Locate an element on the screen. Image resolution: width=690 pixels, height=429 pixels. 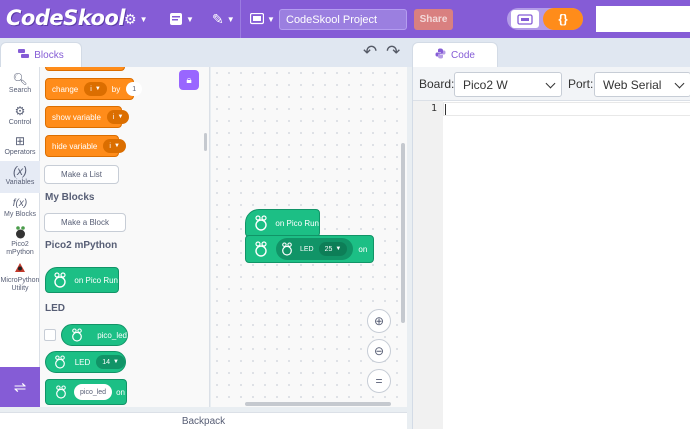
editor-mode-toggle: {} is located at coordinates (545, 19).